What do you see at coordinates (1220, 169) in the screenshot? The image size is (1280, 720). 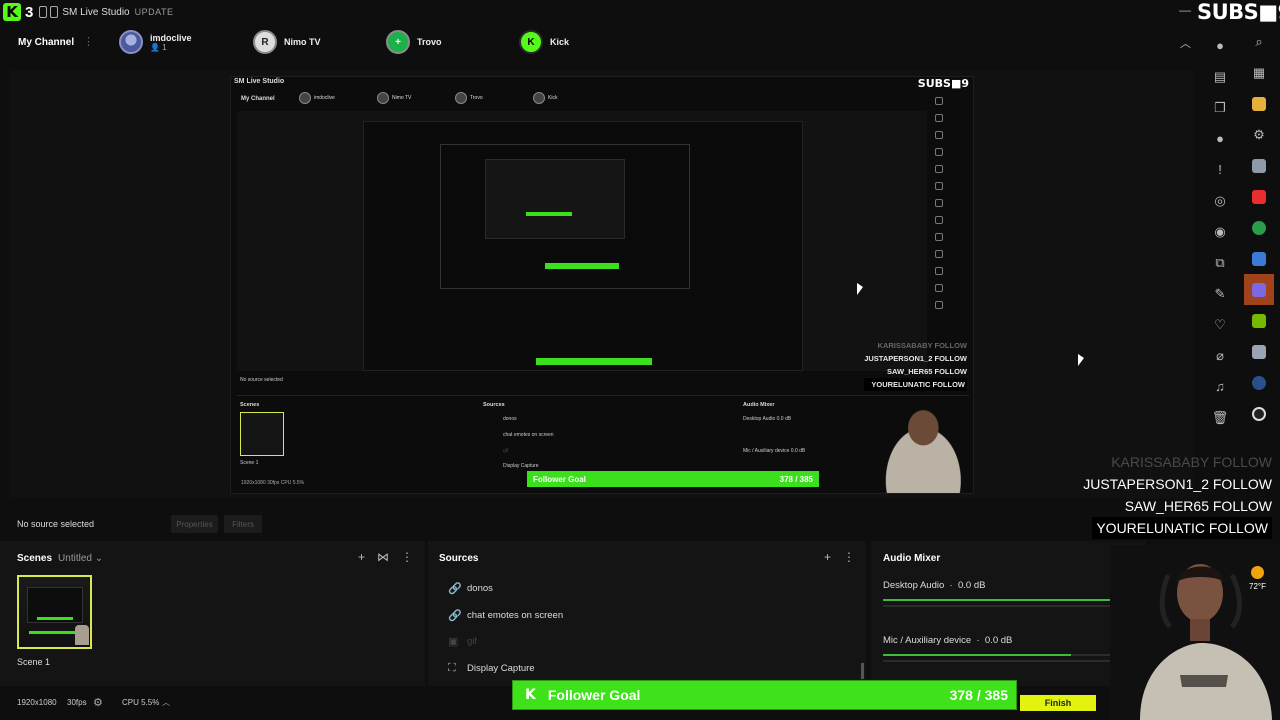 I see `alert-icon: !` at bounding box center [1220, 169].